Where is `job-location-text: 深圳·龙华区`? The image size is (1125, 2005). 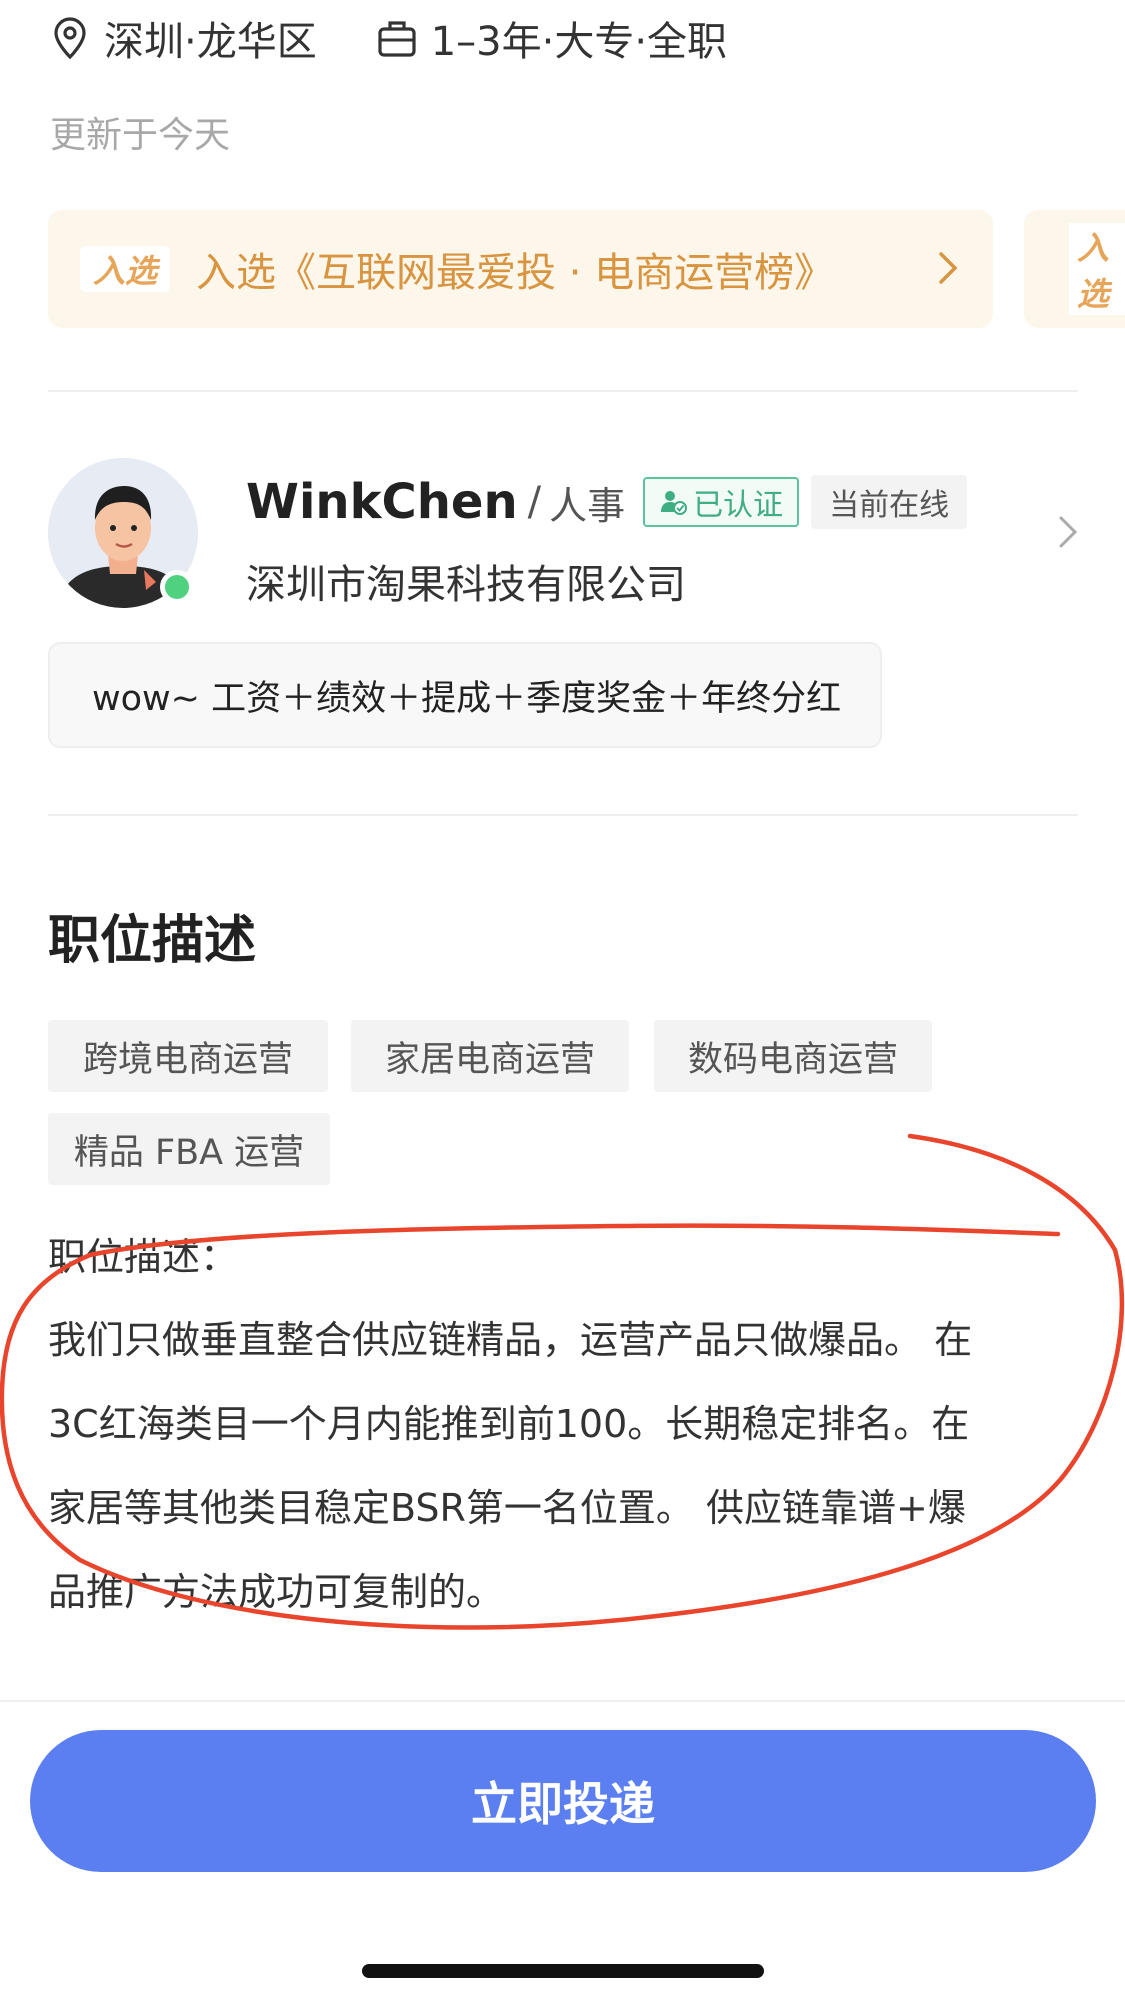 job-location-text: 深圳·龙华区 is located at coordinates (210, 42).